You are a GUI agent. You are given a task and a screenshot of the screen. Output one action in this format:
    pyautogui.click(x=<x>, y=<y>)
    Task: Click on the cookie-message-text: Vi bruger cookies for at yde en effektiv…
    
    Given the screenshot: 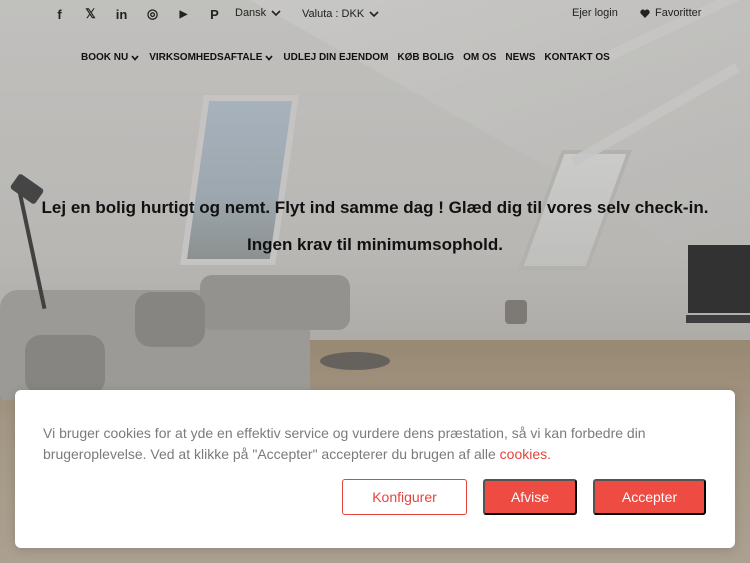 What is the action you would take?
    pyautogui.click(x=344, y=443)
    